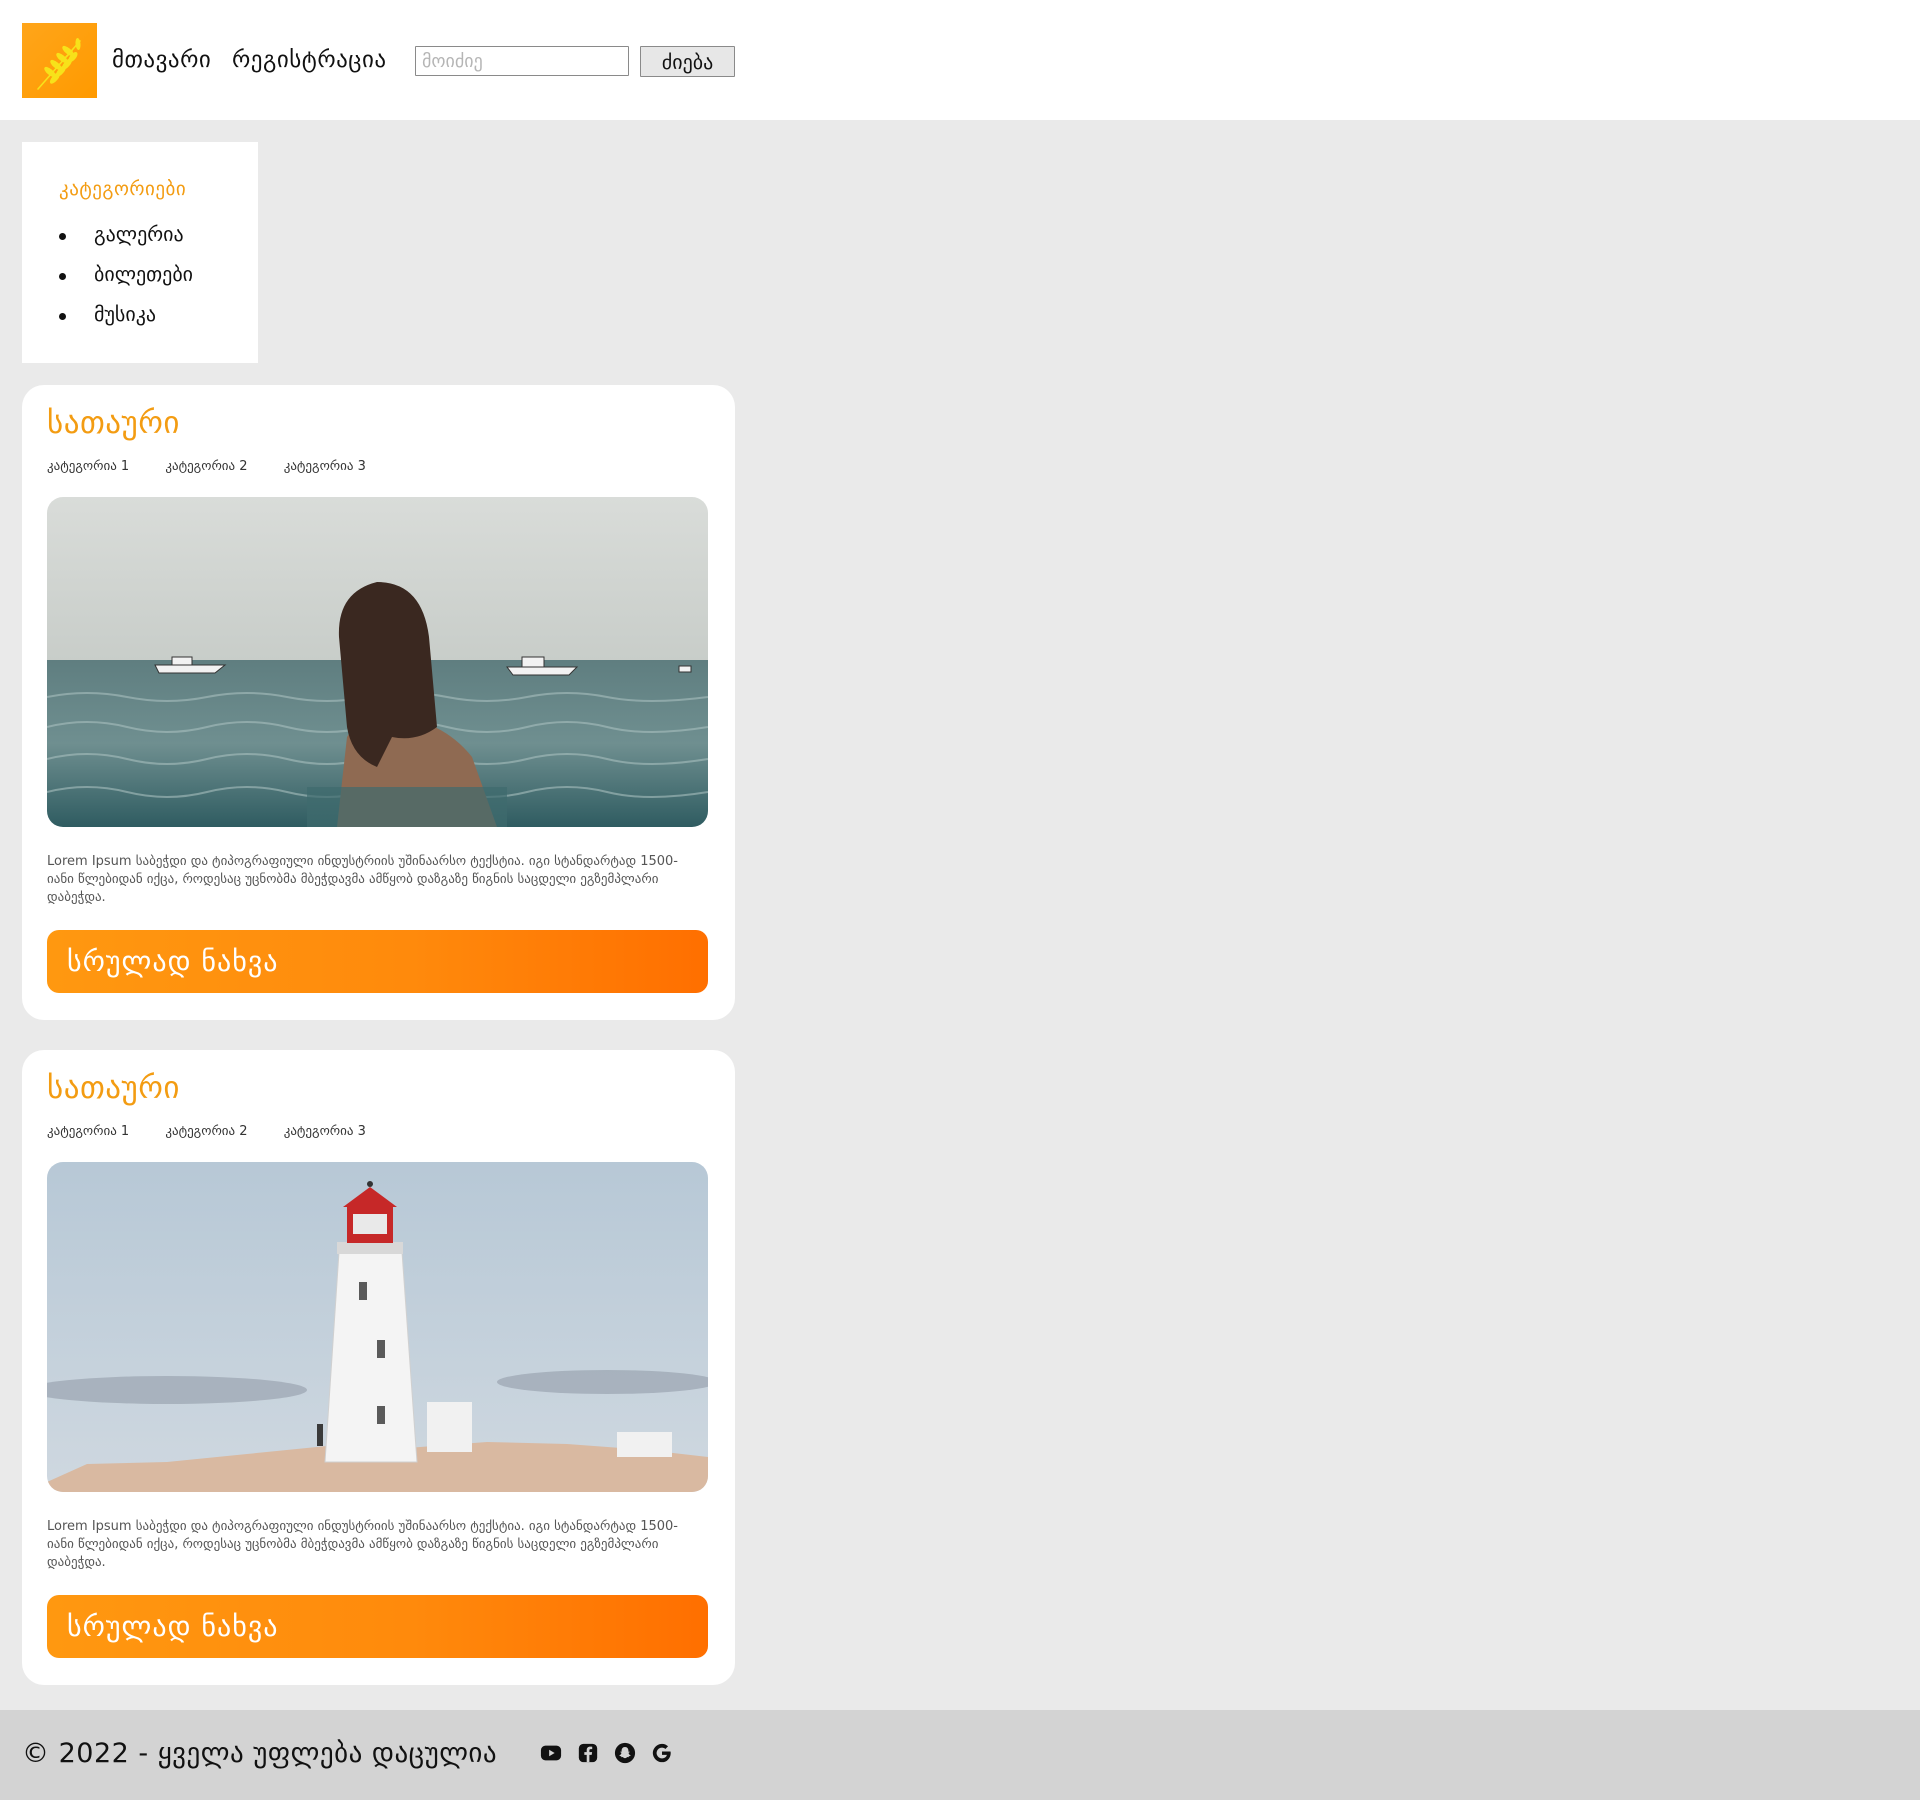 Image resolution: width=1920 pixels, height=1800 pixels. What do you see at coordinates (143, 274) in the screenshot?
I see `category-label: ბილეთები` at bounding box center [143, 274].